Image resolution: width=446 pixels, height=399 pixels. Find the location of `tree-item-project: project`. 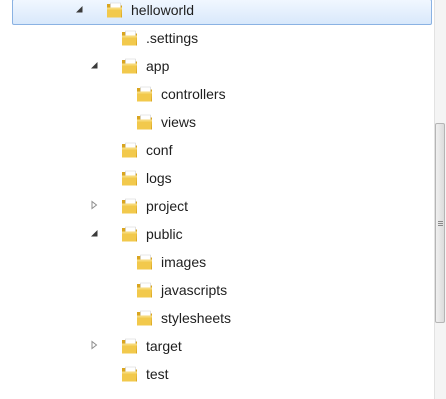

tree-item-project: project is located at coordinates (217, 206).